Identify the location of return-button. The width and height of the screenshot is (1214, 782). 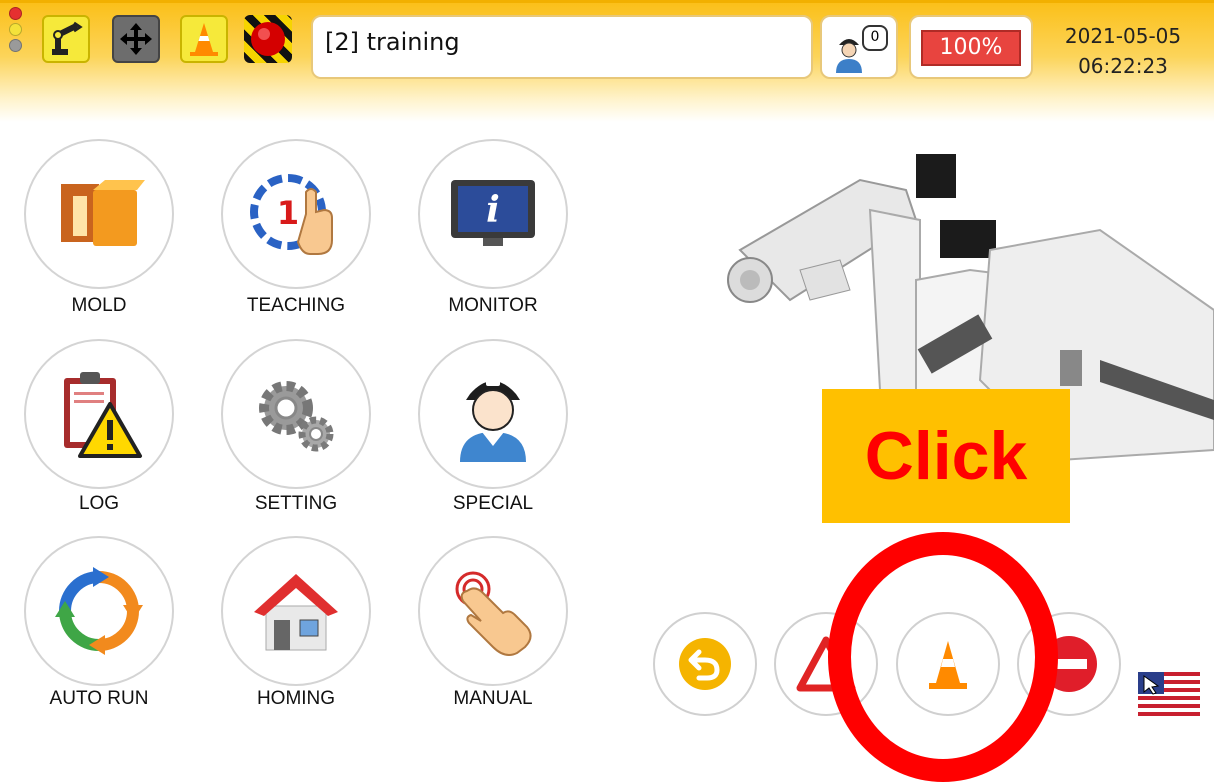
(705, 664).